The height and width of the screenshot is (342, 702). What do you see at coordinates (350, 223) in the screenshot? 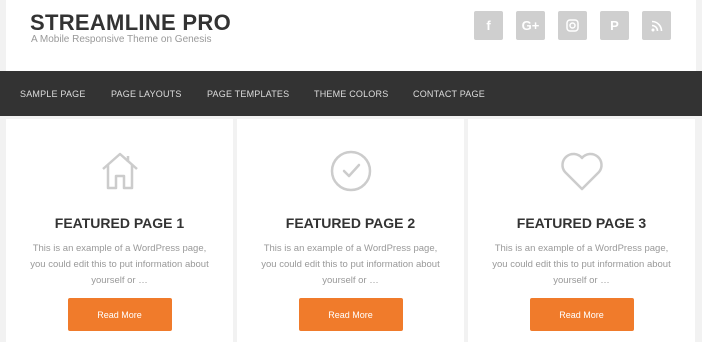
I see `card-title: FEATURED PAGE 2` at bounding box center [350, 223].